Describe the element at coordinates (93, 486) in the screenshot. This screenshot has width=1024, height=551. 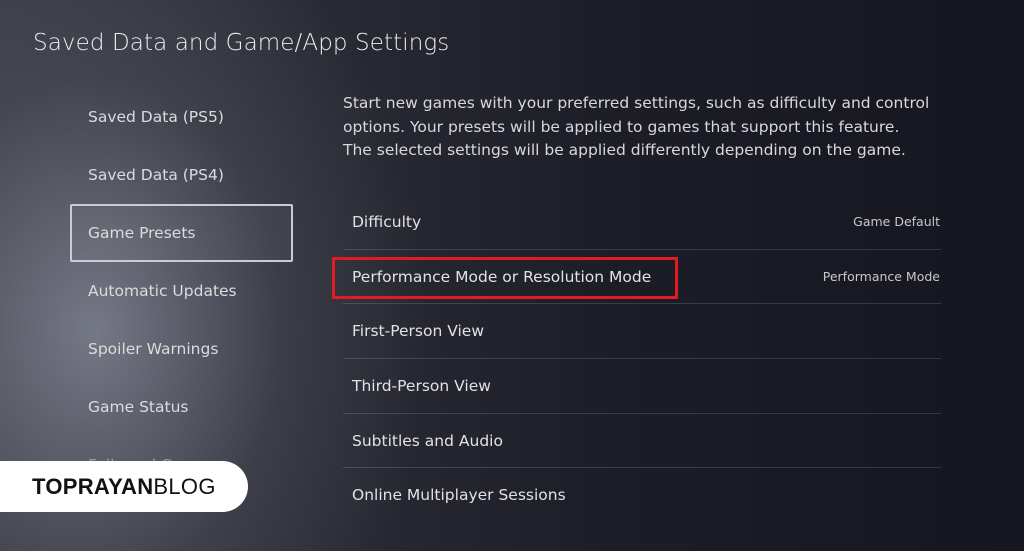
I see `watermark-bold-text: TOPRAYAN` at that location.